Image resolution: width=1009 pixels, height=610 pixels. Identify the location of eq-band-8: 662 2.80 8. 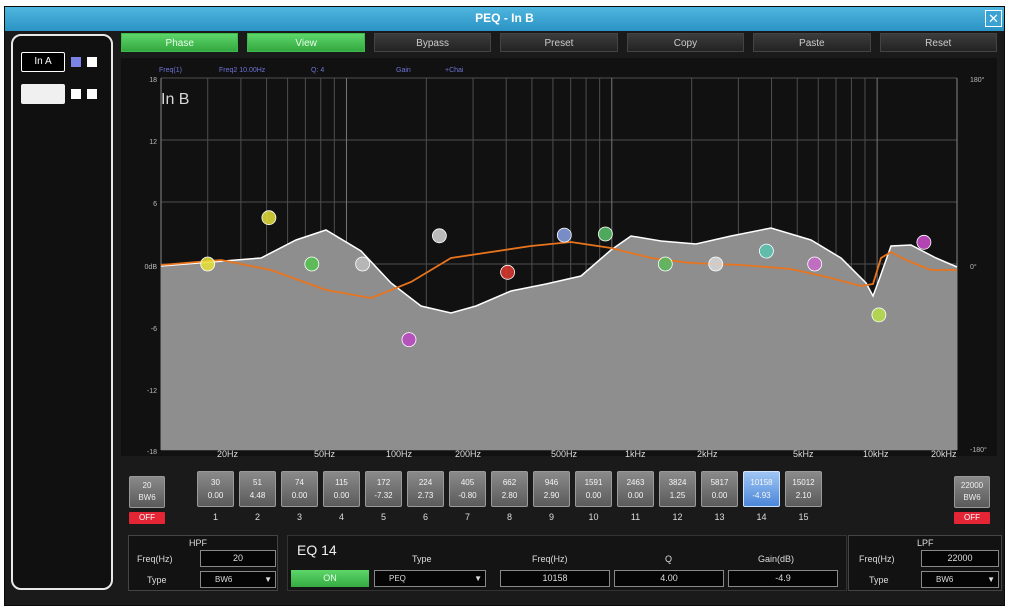
(509, 496).